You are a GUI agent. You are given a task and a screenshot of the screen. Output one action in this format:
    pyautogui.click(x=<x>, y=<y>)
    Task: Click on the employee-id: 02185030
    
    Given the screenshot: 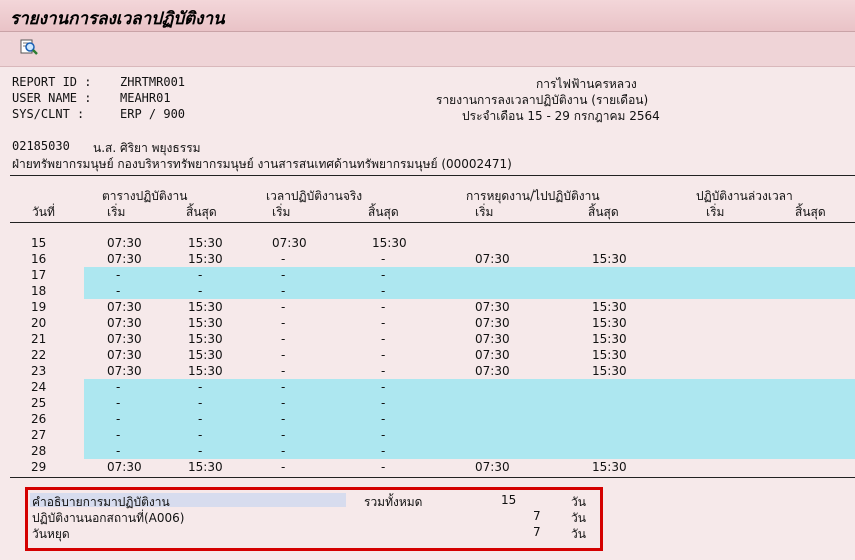 What is the action you would take?
    pyautogui.click(x=41, y=146)
    